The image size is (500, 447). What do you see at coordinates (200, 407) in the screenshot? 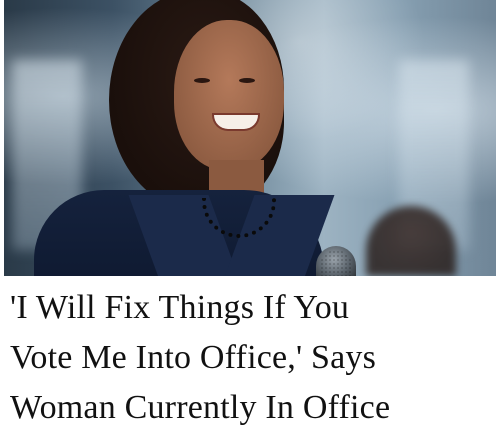
I see `headline-line-3: Woman Currently In Office` at bounding box center [200, 407].